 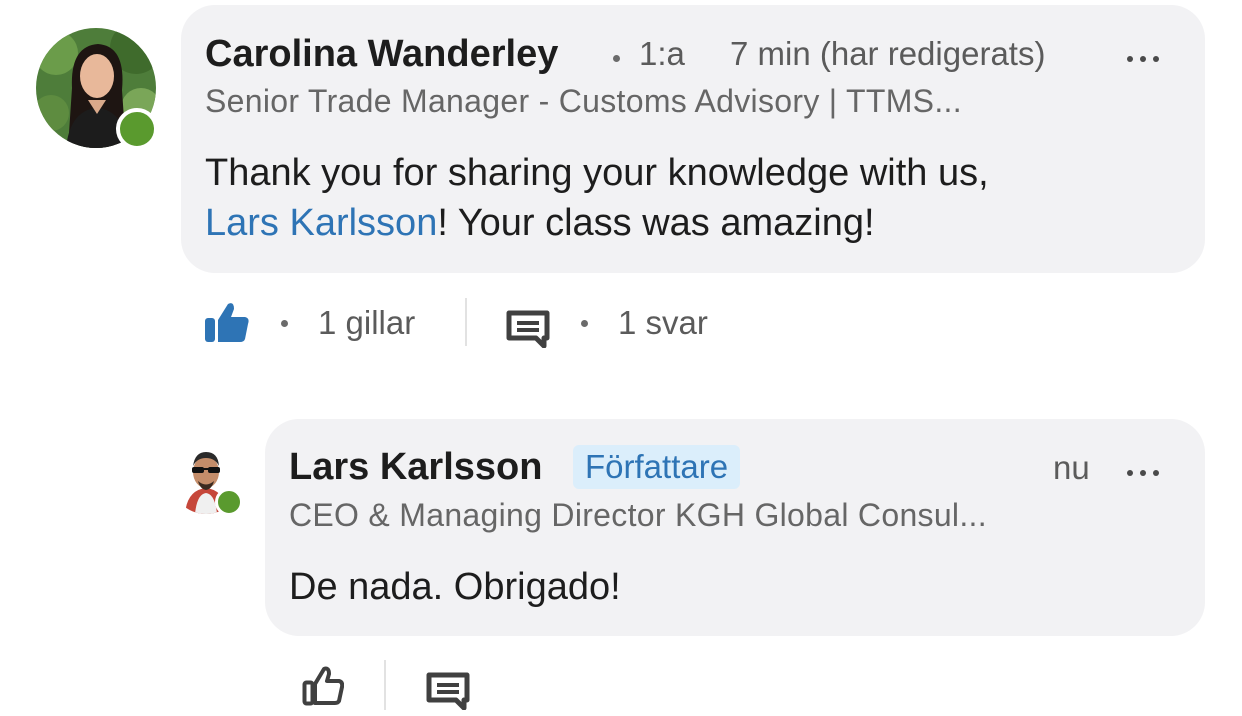 What do you see at coordinates (97, 89) in the screenshot?
I see `avatar-carolina-wanderley` at bounding box center [97, 89].